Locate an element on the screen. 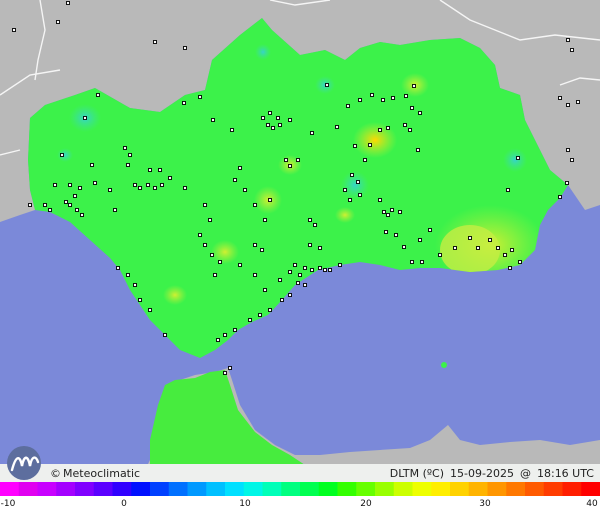  legend-label-band is located at coordinates (300, 506).